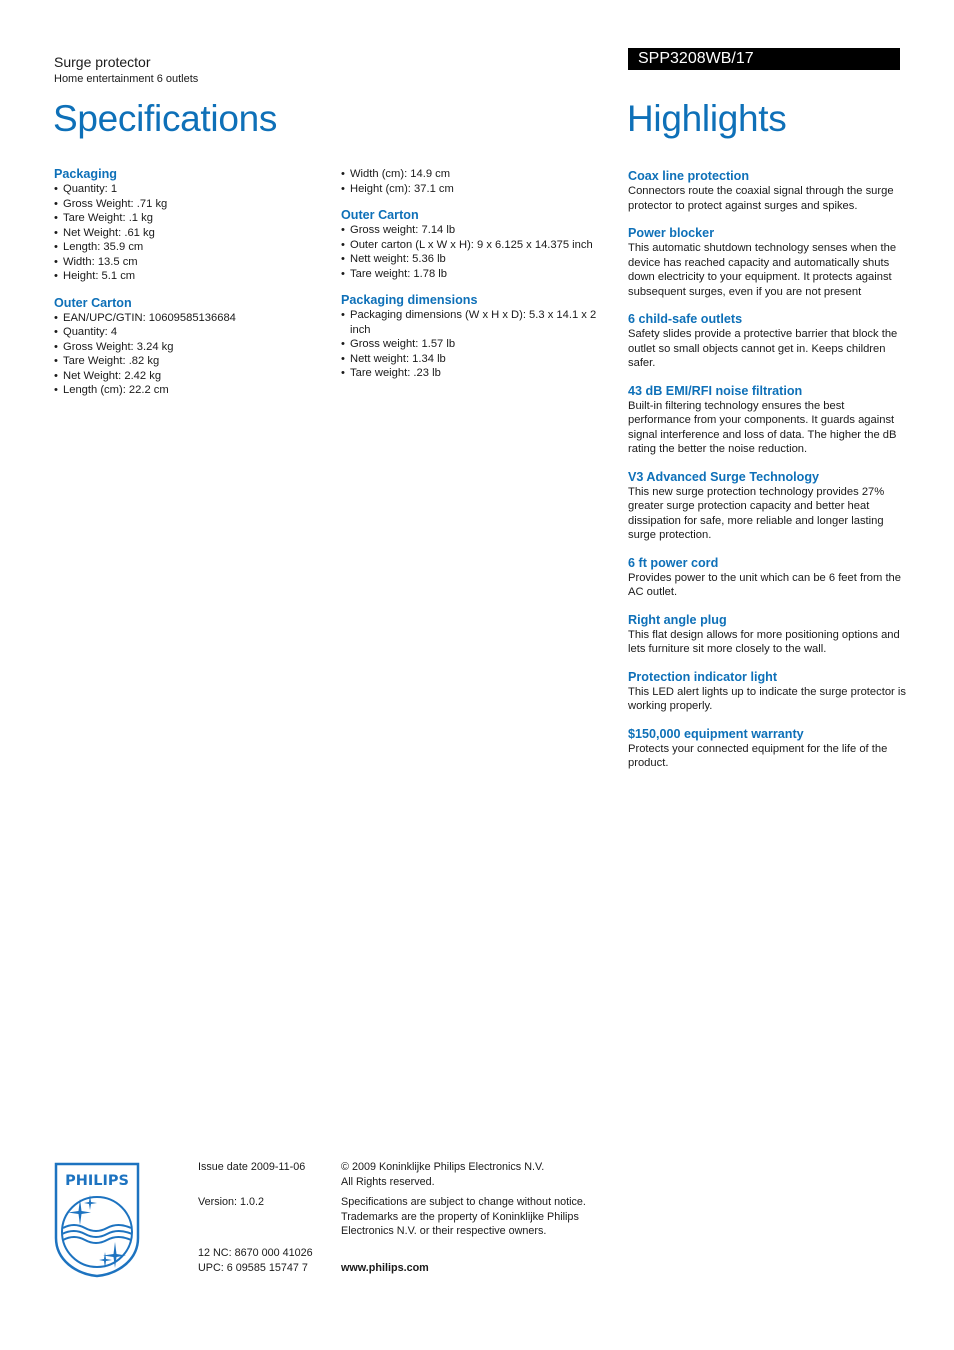 Image resolution: width=954 pixels, height=1350 pixels. Describe the element at coordinates (252, 1167) in the screenshot. I see `issue-date: Issue date 2009-11-06` at that location.